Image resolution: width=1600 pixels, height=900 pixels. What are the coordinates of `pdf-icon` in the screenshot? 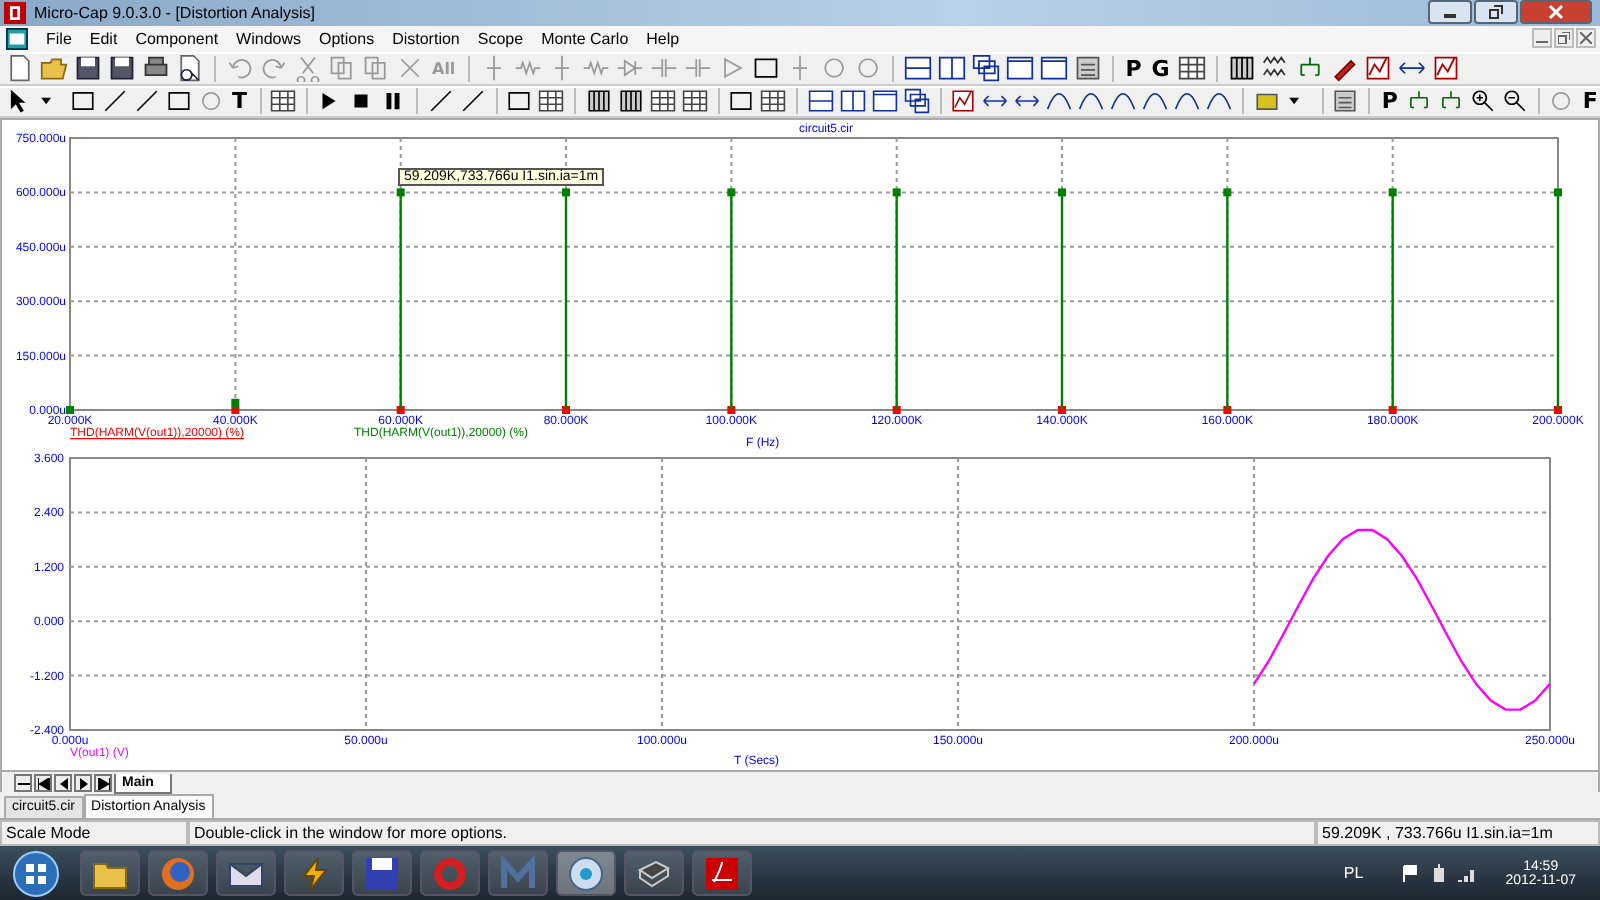 It's located at (722, 873).